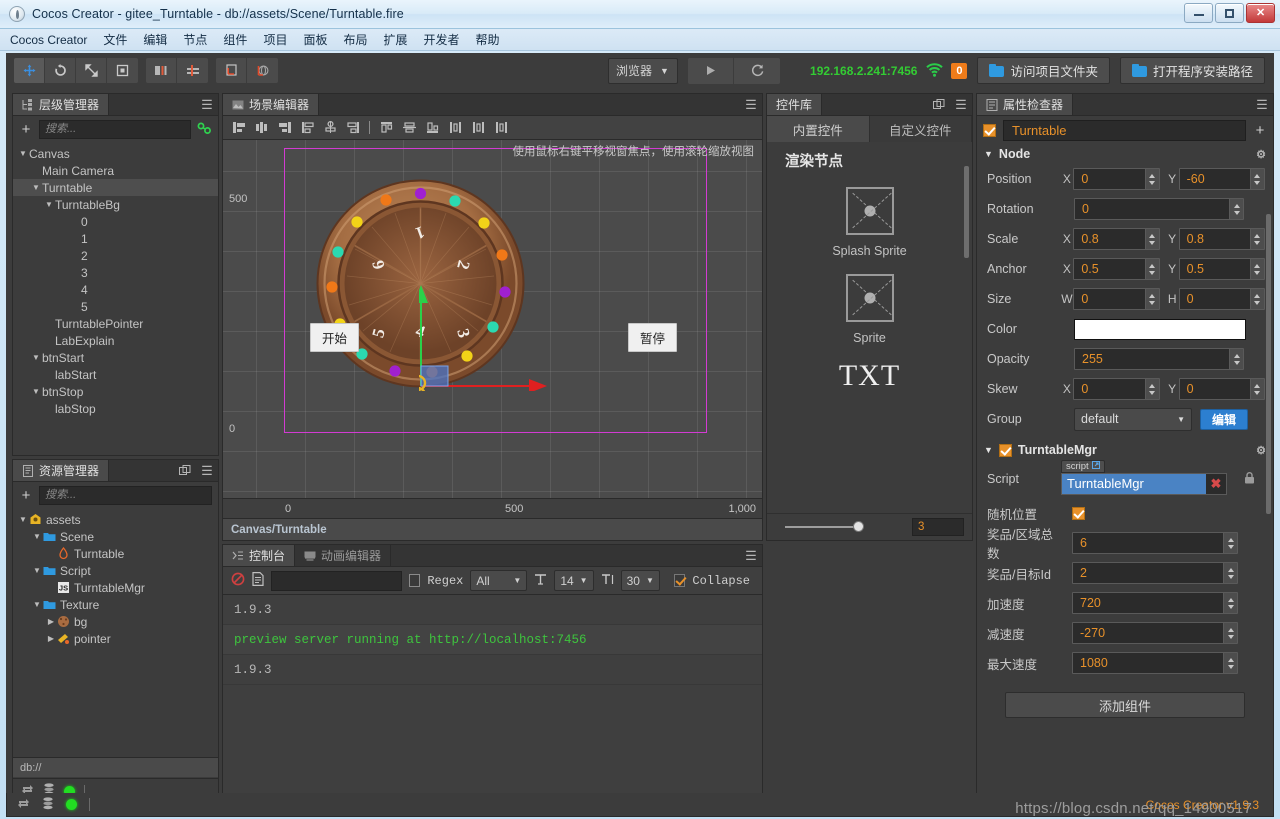 The width and height of the screenshot is (1280, 819). I want to click on asset-node-turntablemgr: JS TurntableMgr, so click(115, 587).